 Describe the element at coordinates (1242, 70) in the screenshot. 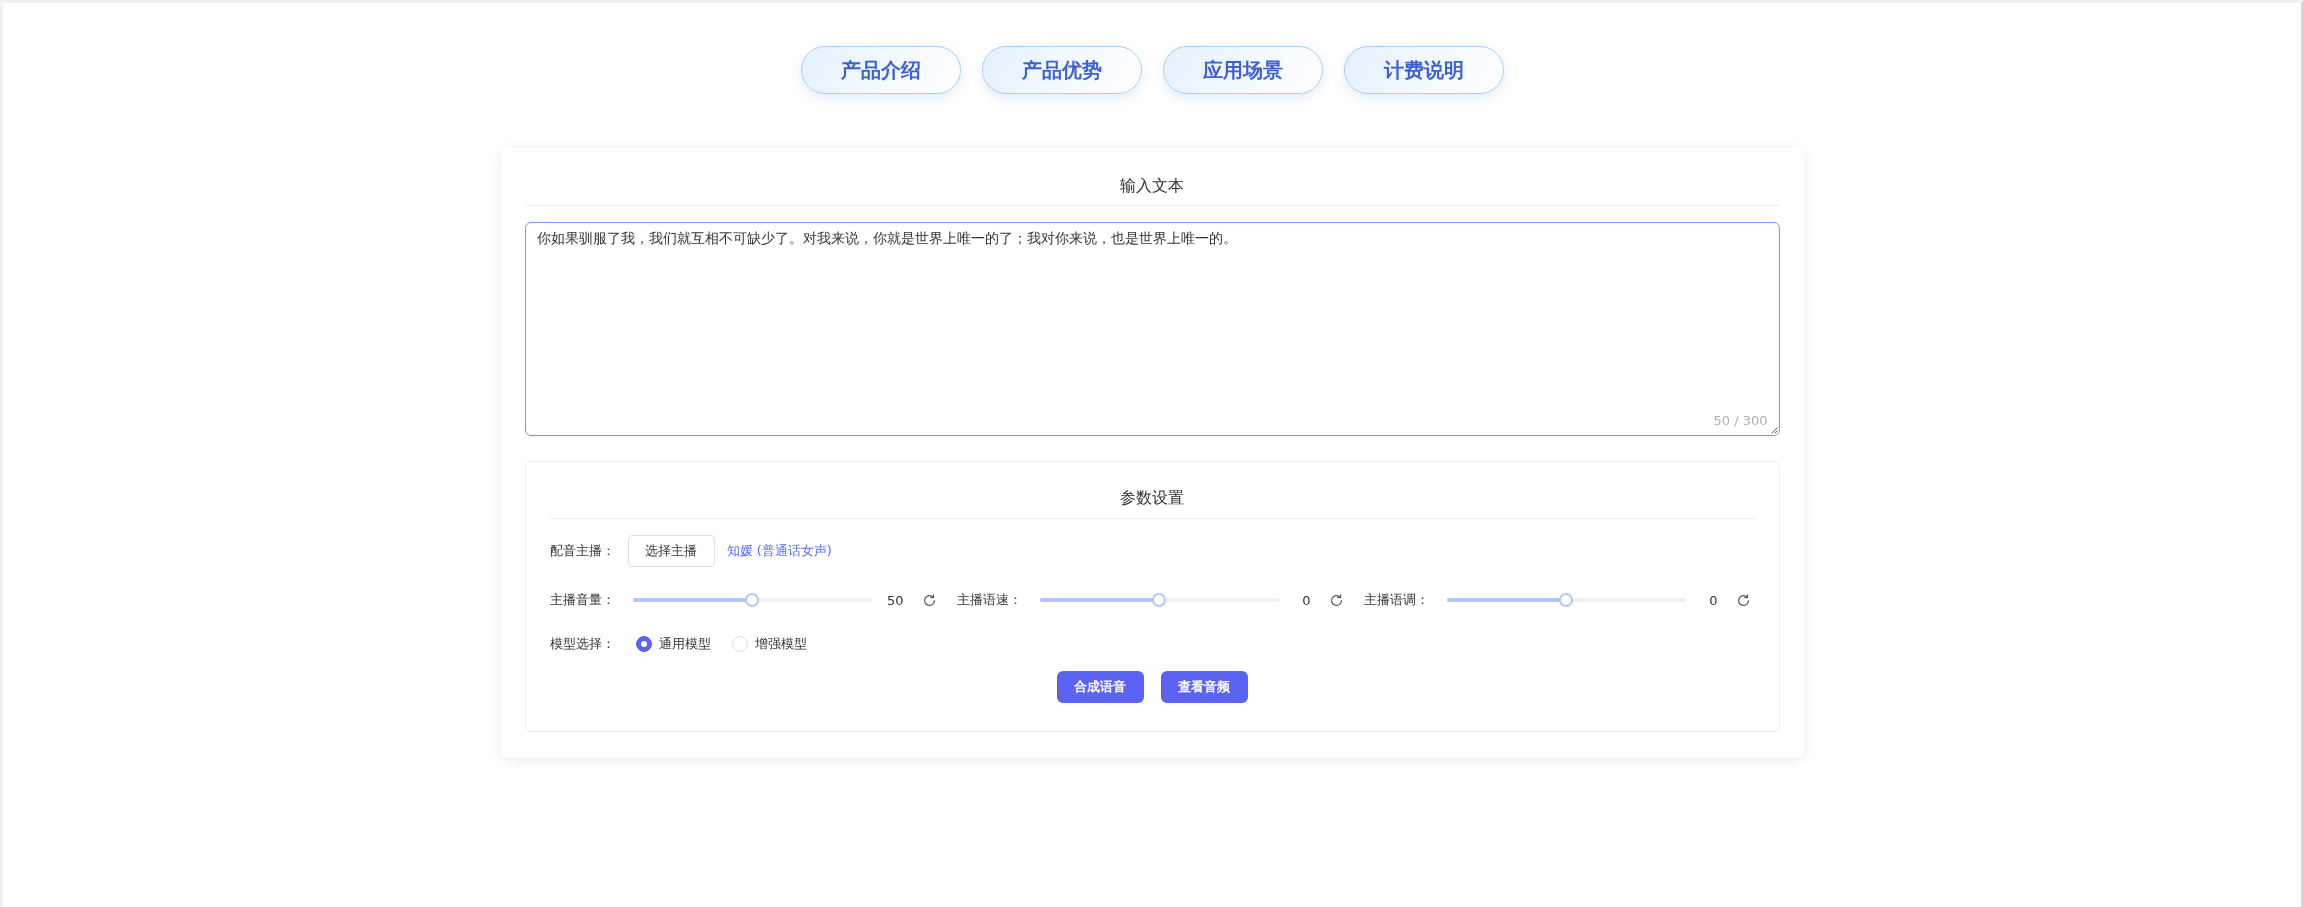

I see `nav-tab: 应用场景` at that location.